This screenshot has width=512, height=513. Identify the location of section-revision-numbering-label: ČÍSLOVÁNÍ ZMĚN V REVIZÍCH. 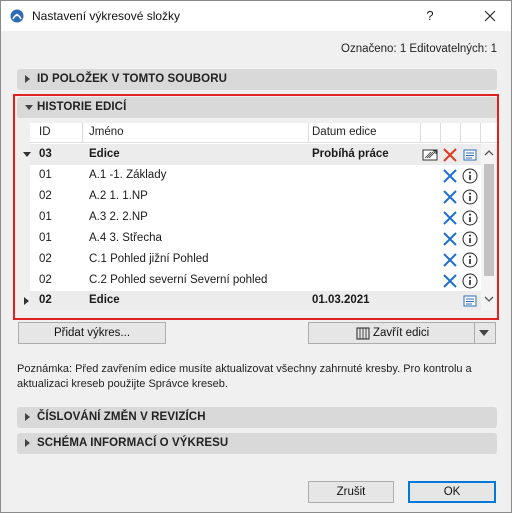
(121, 417).